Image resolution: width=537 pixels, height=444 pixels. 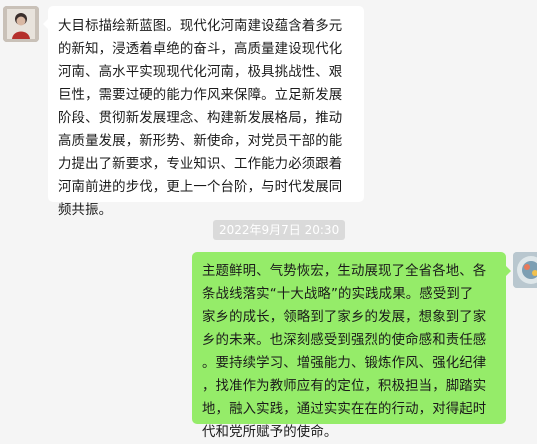 What do you see at coordinates (200, 49) in the screenshot?
I see `message-line: 的新知，浸透着卓绝的奋斗，高质量建设现代化` at bounding box center [200, 49].